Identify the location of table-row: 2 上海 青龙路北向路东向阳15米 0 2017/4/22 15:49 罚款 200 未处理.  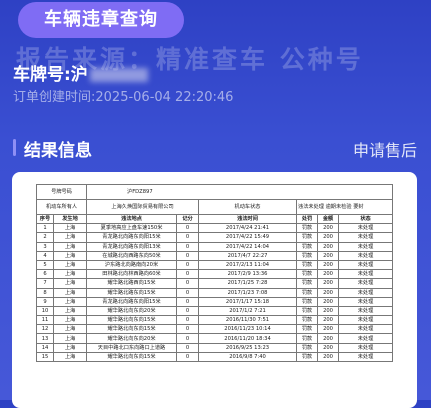
(215, 237).